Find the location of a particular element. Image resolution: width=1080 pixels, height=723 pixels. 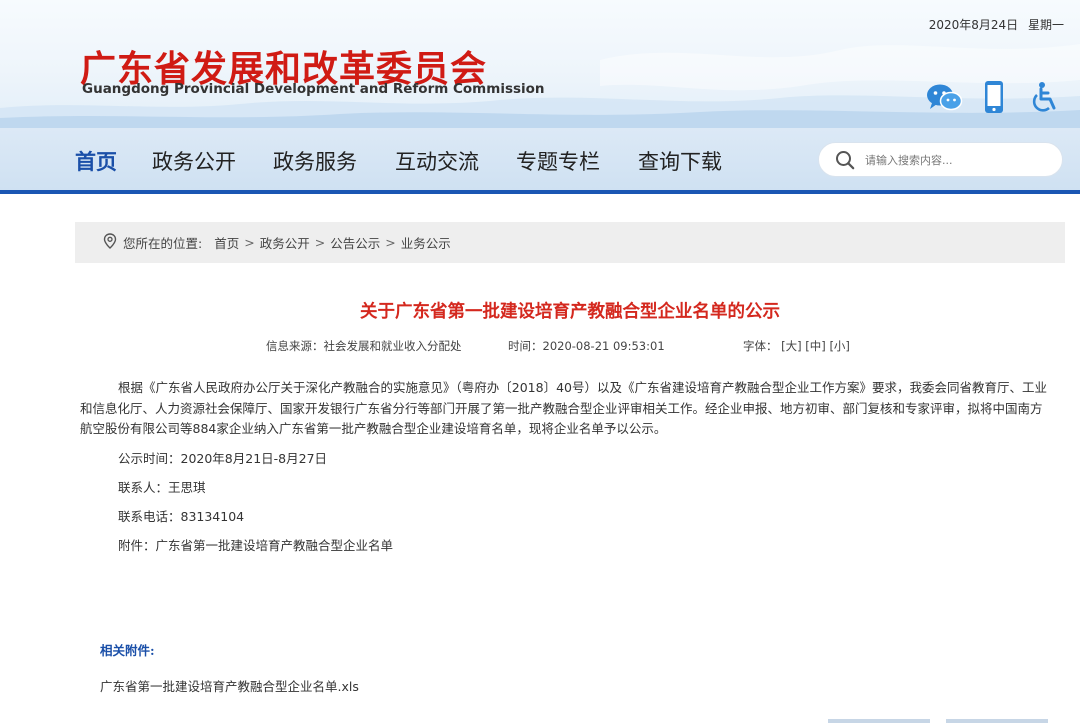

breadcrumb-government-affairs: 政务公开 is located at coordinates (285, 242).